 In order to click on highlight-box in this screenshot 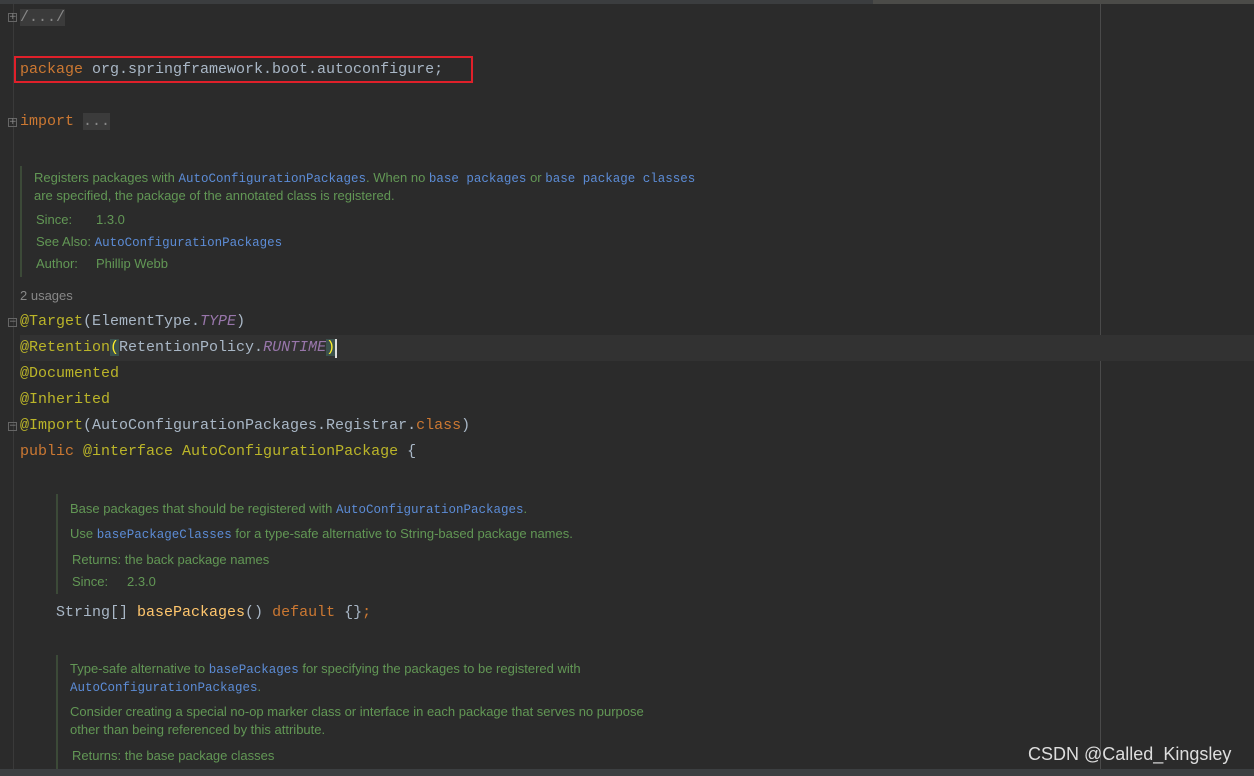, I will do `click(243, 69)`.